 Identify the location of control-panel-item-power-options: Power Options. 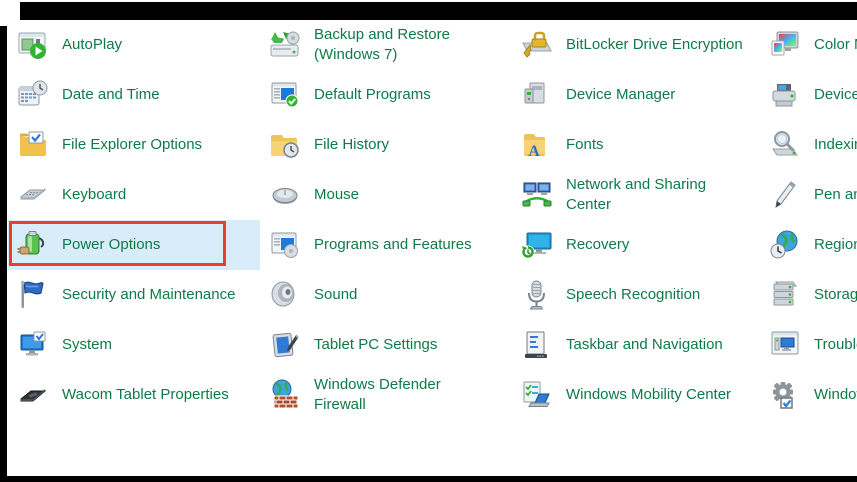
(134, 245).